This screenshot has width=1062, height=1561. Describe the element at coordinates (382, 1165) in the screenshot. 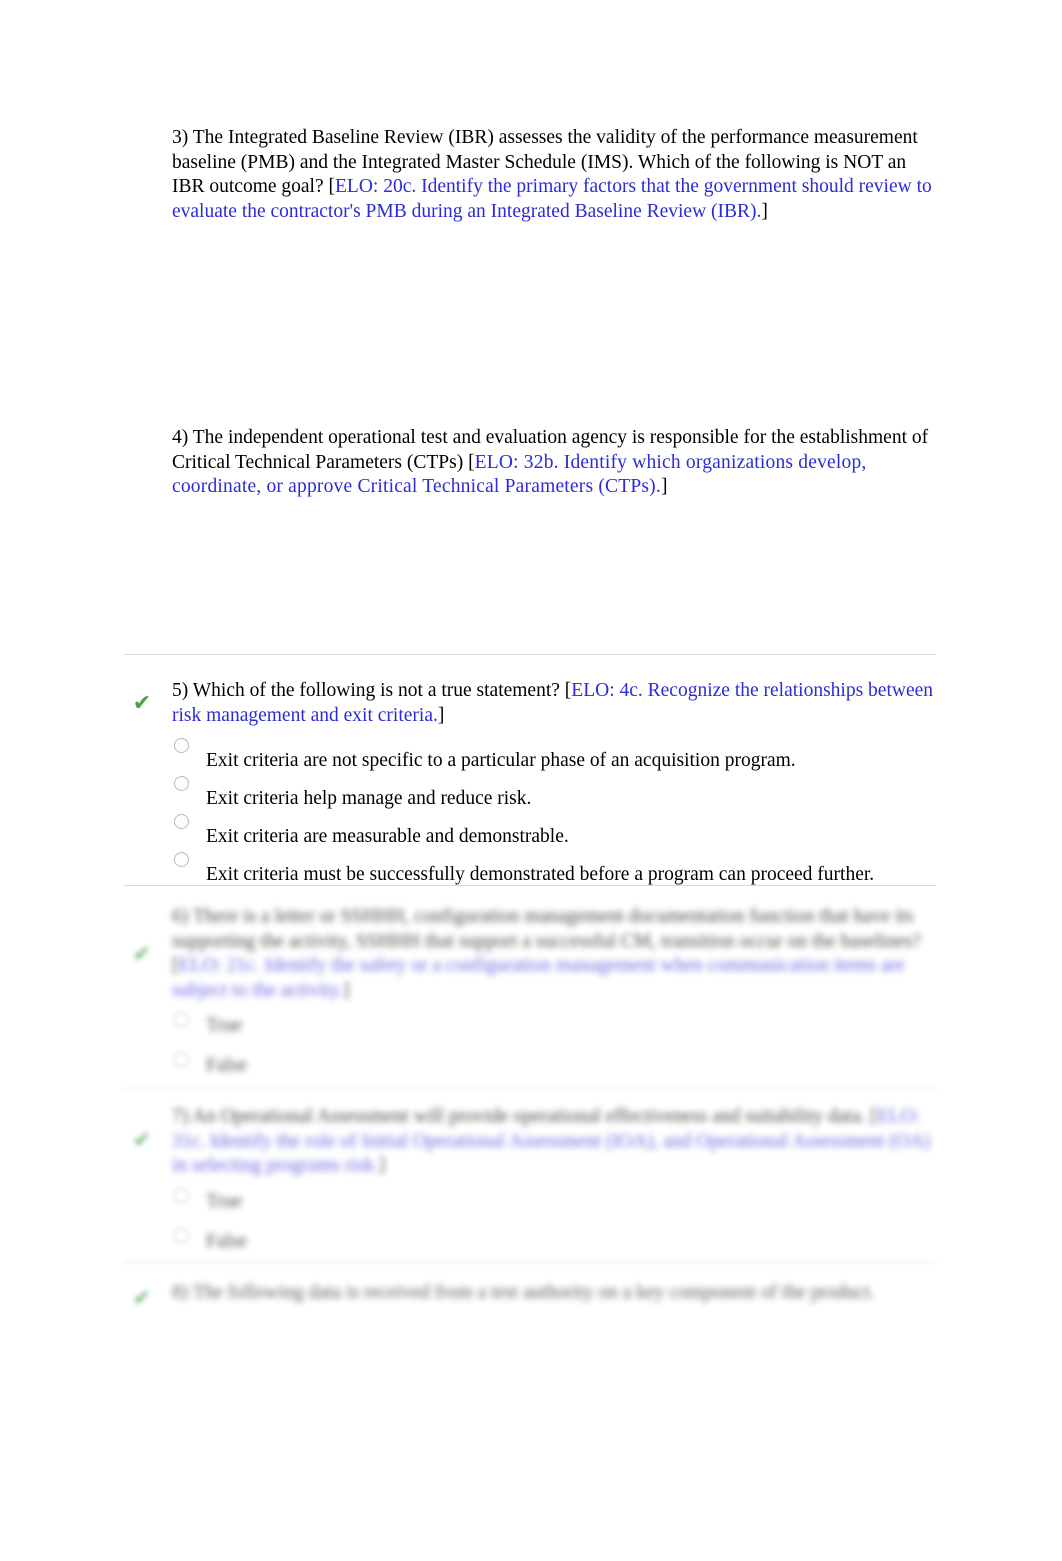

I see `question-7-bracket: ]` at that location.